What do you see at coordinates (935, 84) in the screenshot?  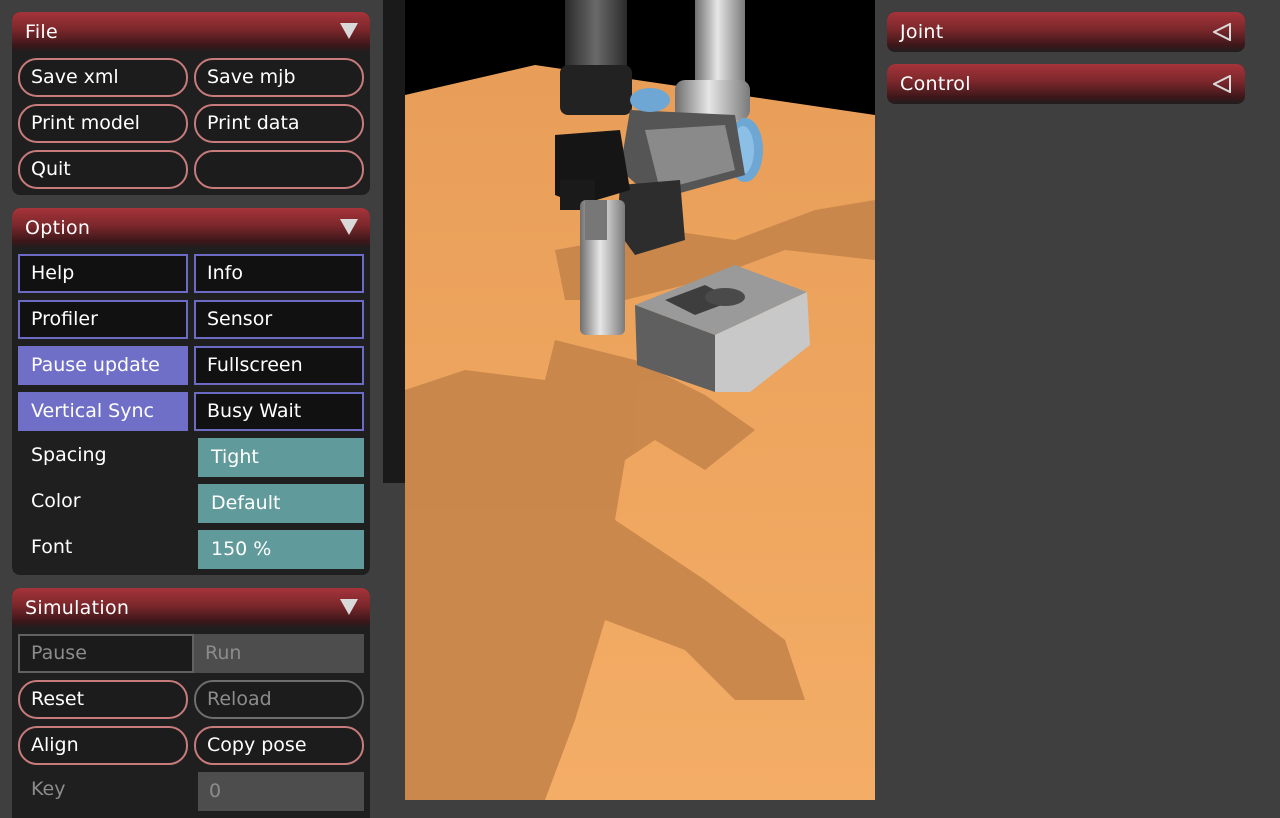 I see `control-panel-title: Control` at bounding box center [935, 84].